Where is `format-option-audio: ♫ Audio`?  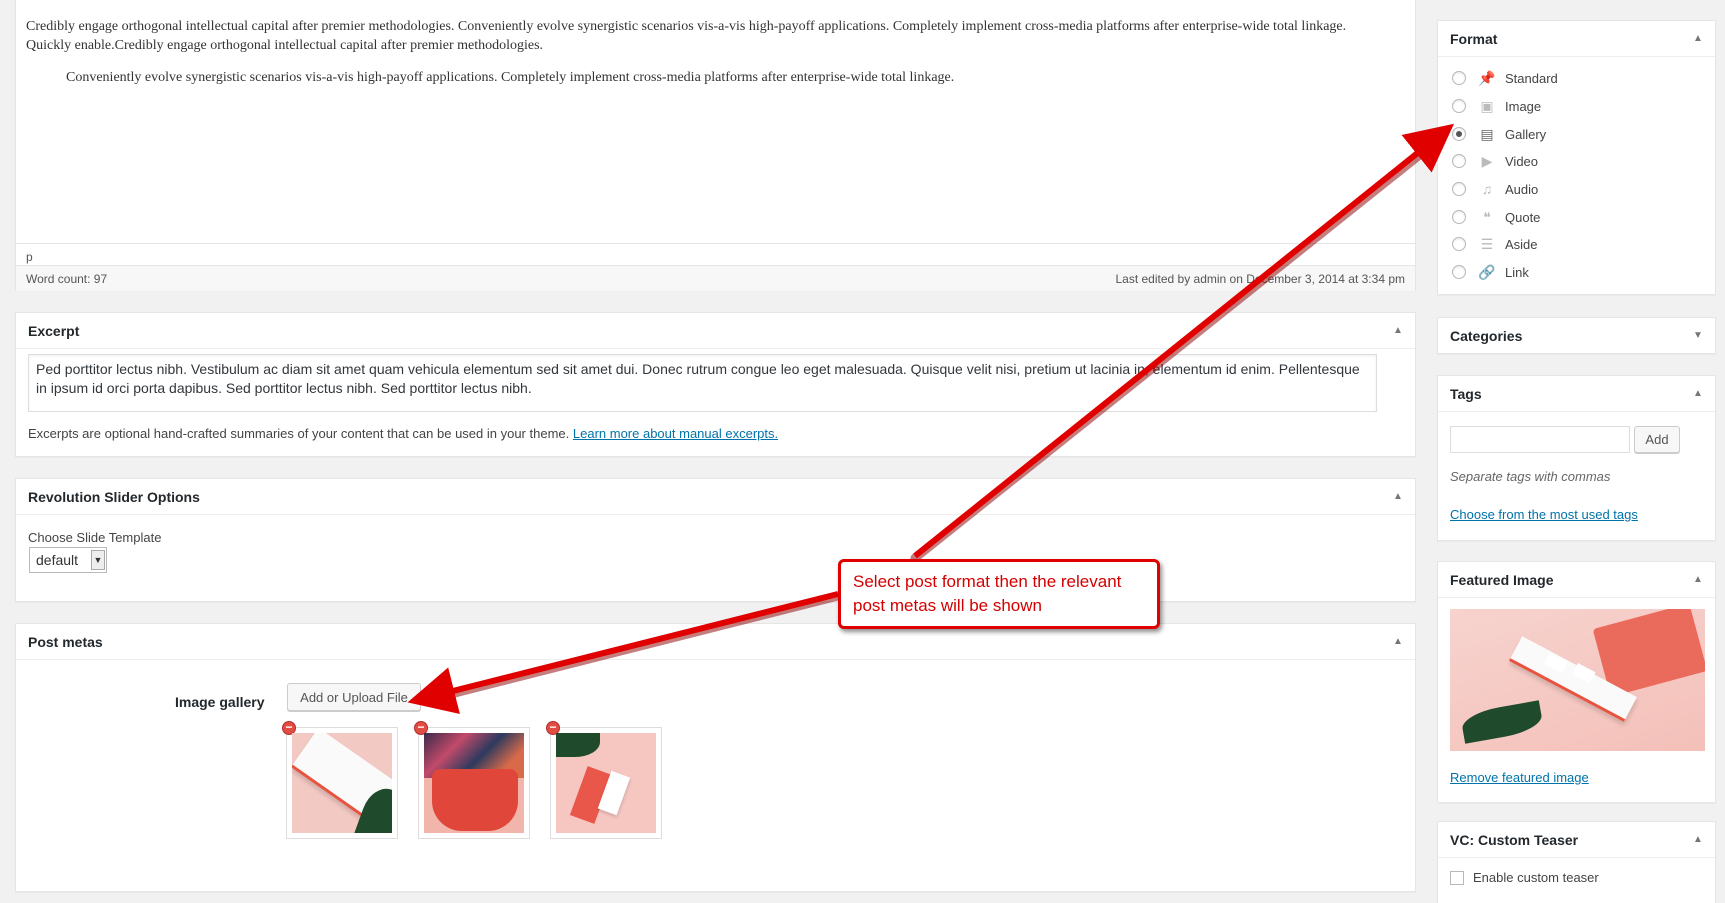 format-option-audio: ♫ Audio is located at coordinates (1495, 189).